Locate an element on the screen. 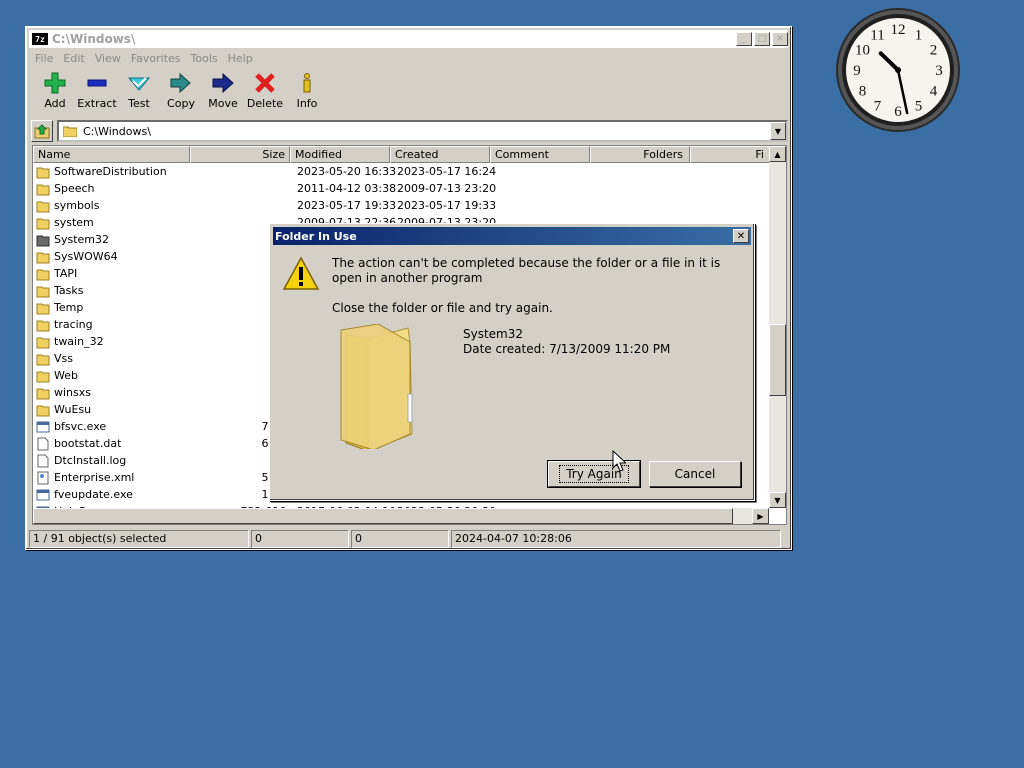  vertical-scroll-thumb is located at coordinates (777, 360).